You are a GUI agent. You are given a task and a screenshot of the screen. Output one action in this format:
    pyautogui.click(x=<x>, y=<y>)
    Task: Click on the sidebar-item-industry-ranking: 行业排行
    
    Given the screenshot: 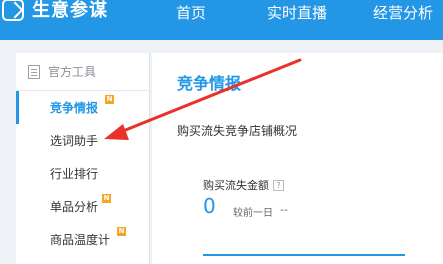 What is the action you would take?
    pyautogui.click(x=82, y=173)
    